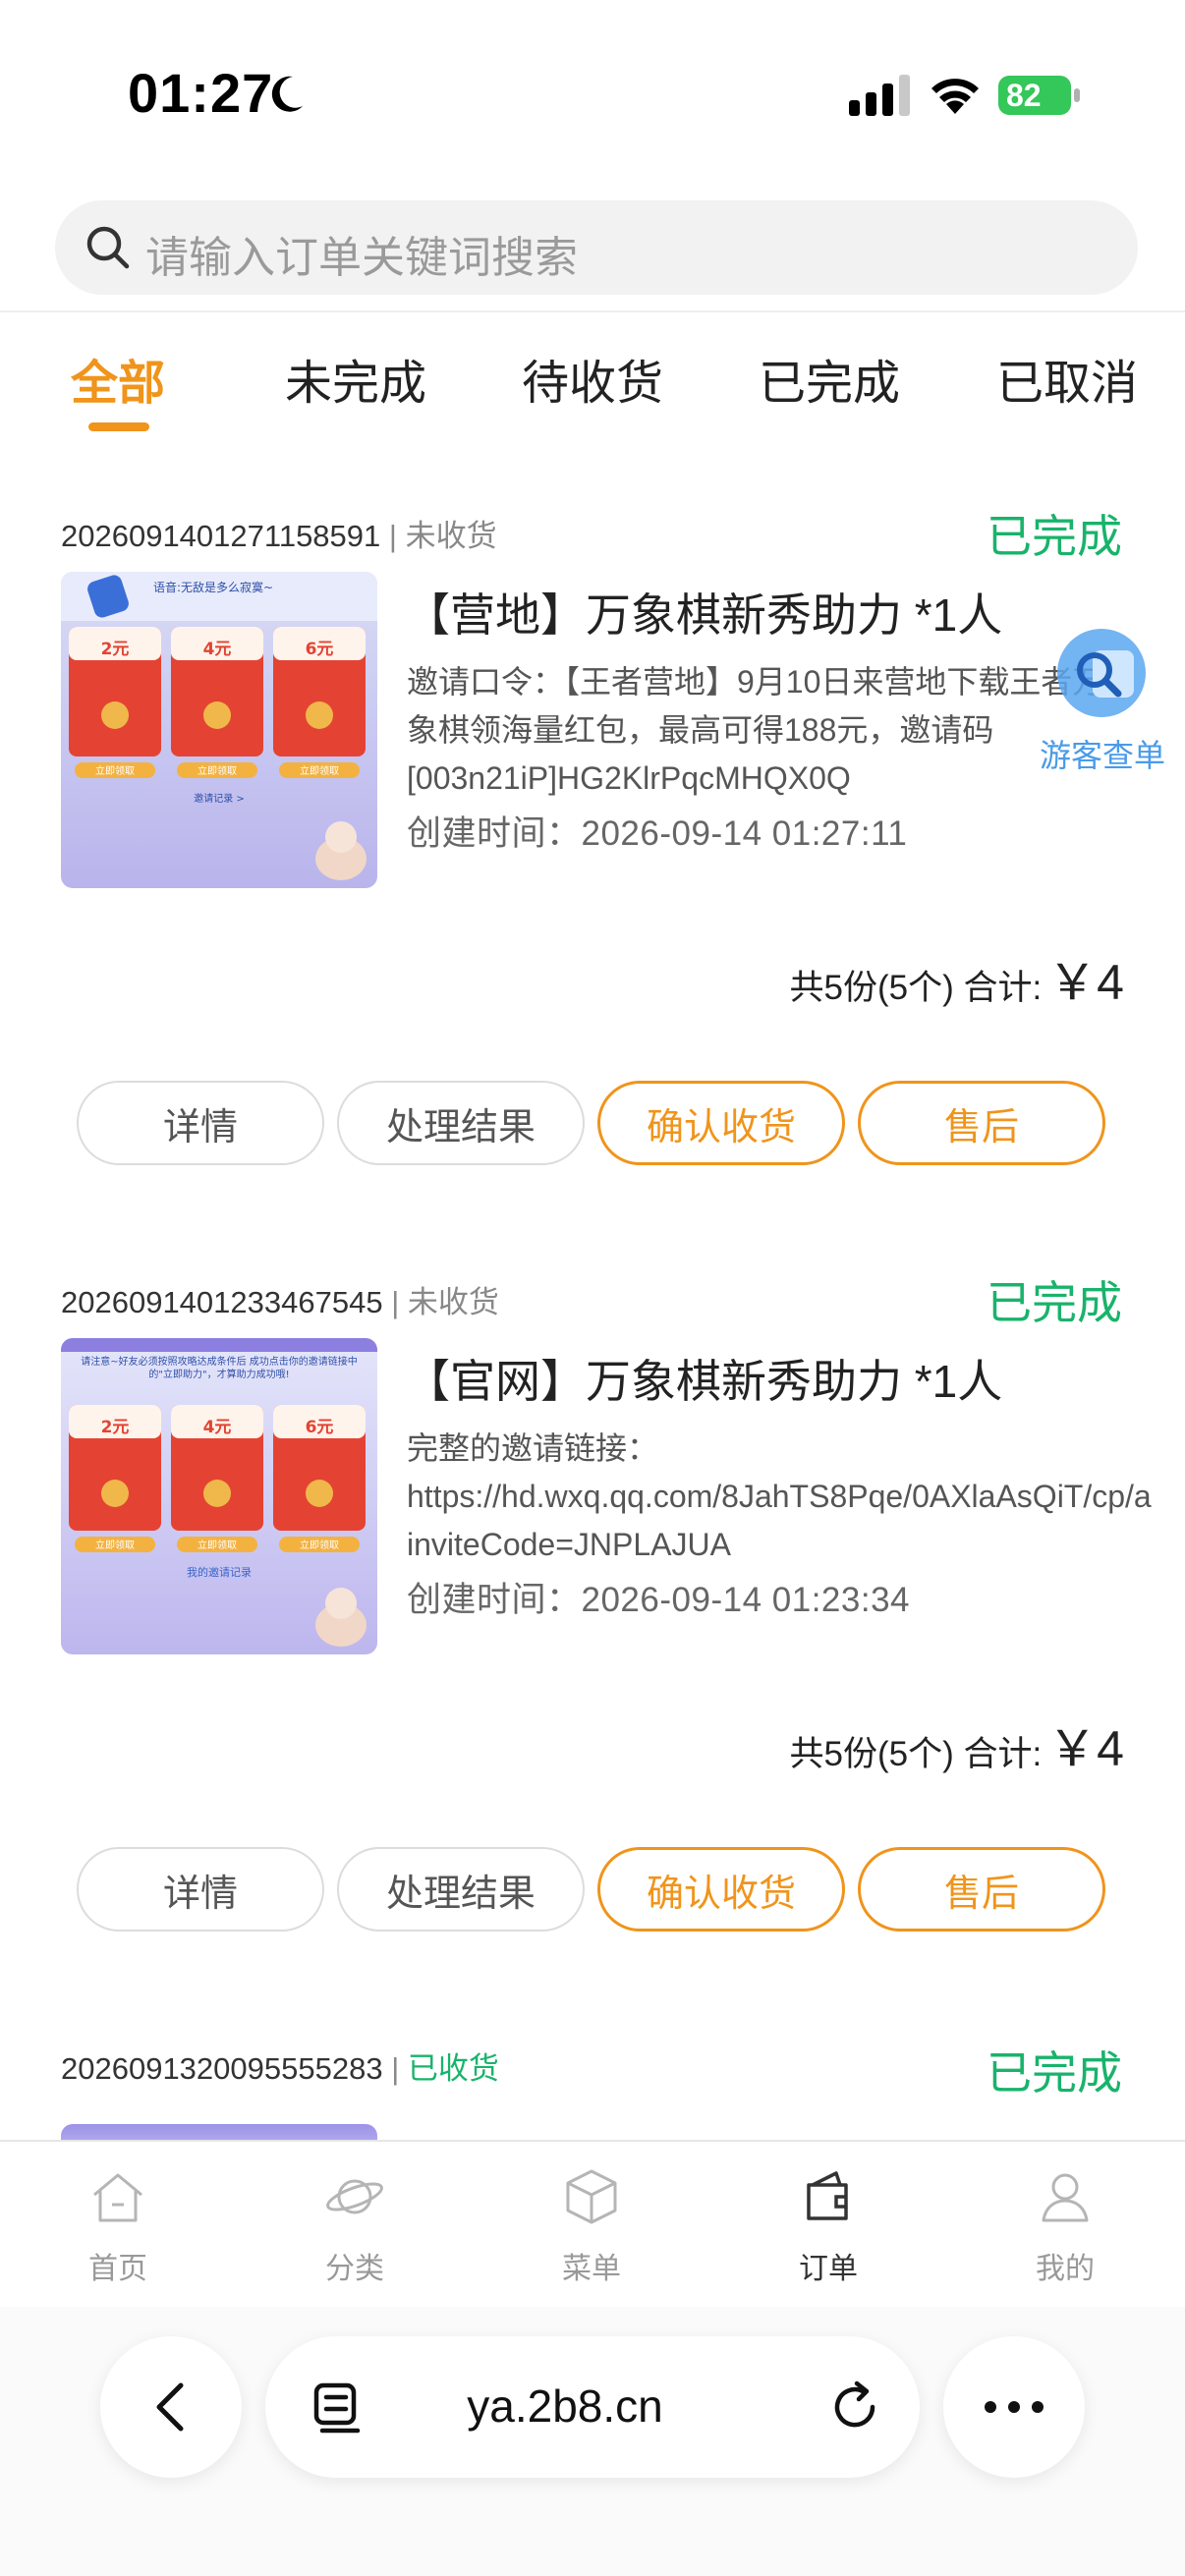 This screenshot has width=1185, height=2576. I want to click on thumb-footer: 邀请记录 >, so click(220, 798).